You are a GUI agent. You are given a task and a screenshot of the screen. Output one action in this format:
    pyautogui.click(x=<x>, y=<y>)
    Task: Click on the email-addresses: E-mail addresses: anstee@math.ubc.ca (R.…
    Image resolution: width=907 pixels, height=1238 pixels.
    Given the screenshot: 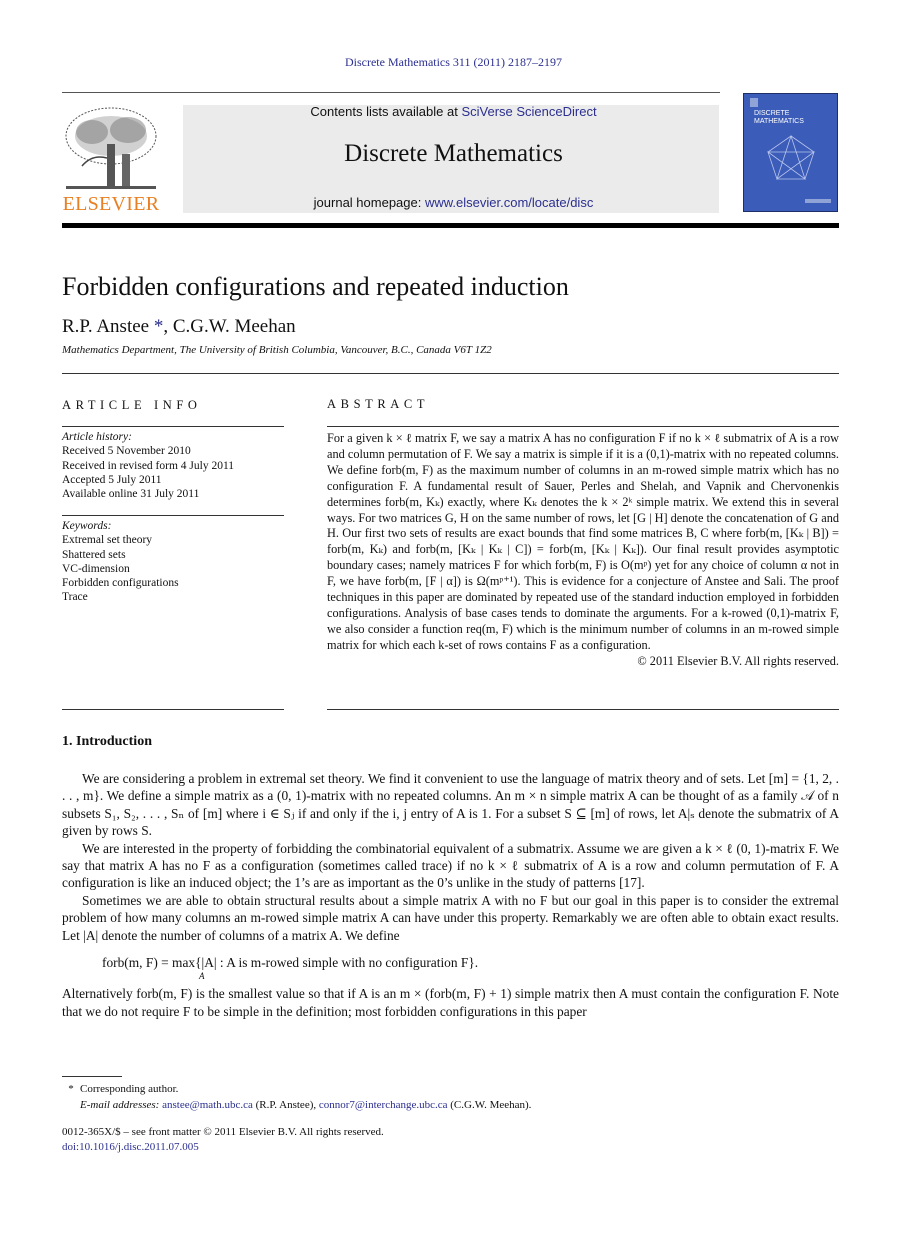 What is the action you would take?
    pyautogui.click(x=296, y=1105)
    